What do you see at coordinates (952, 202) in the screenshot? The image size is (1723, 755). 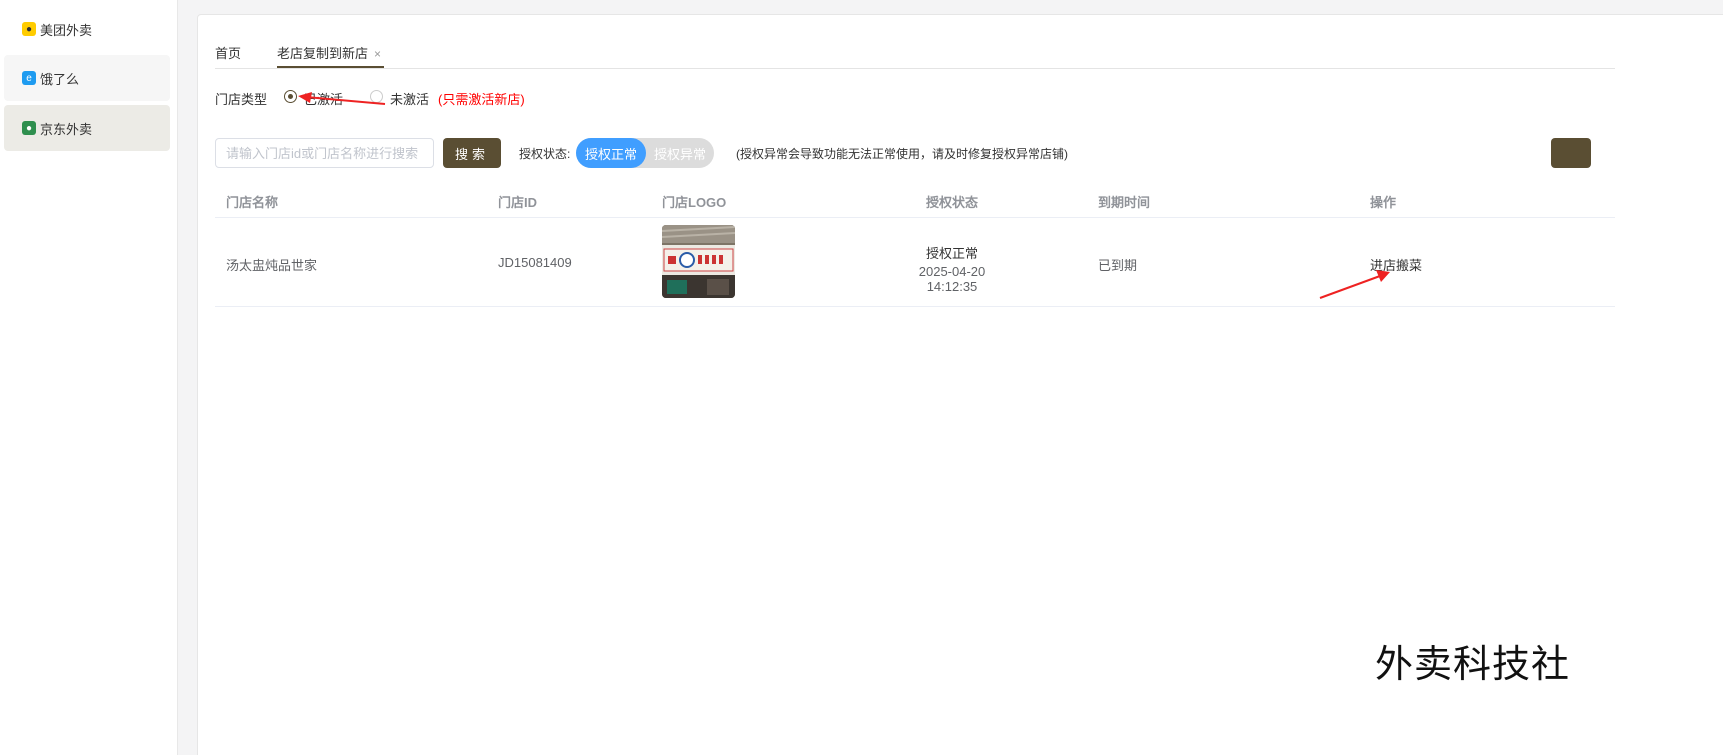 I see `col-auth-status: 授权状态` at bounding box center [952, 202].